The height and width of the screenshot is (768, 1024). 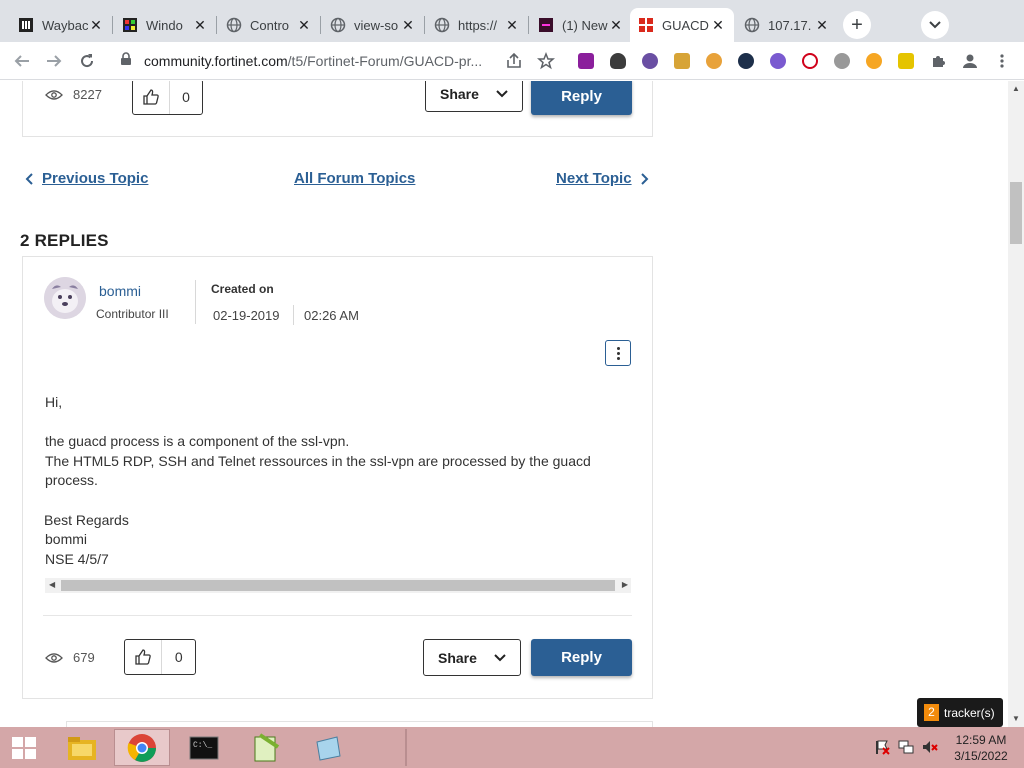 What do you see at coordinates (930, 747) in the screenshot?
I see `volume-icon` at bounding box center [930, 747].